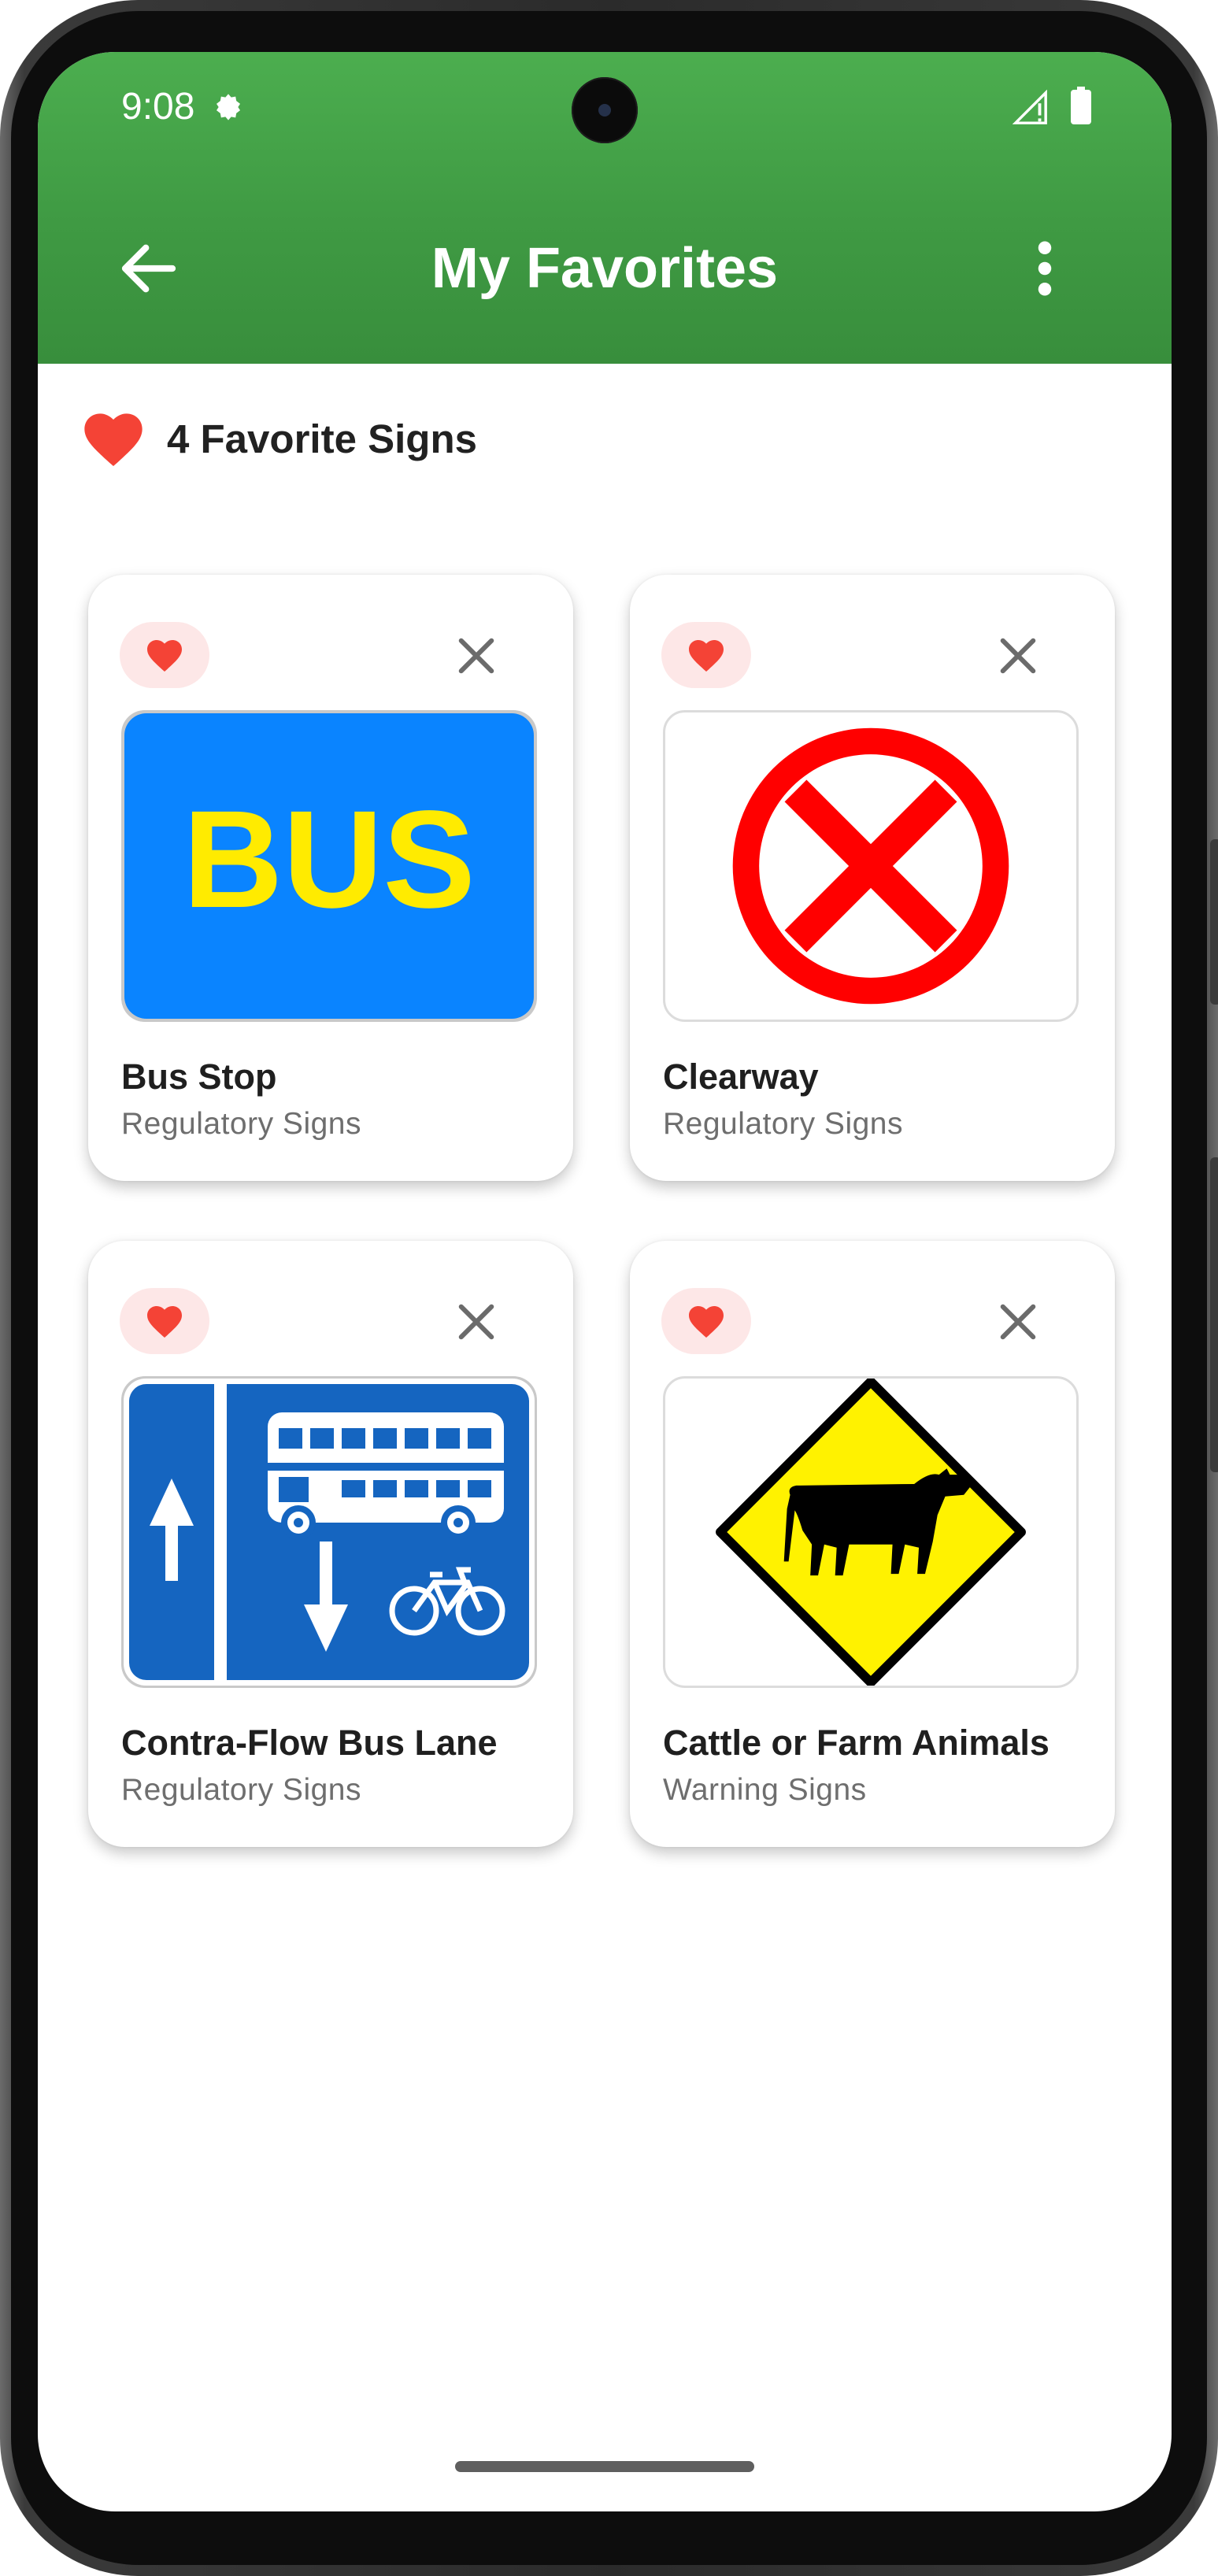  I want to click on sign-card: BUS Bus Stop Regulatory Signs, so click(330, 878).